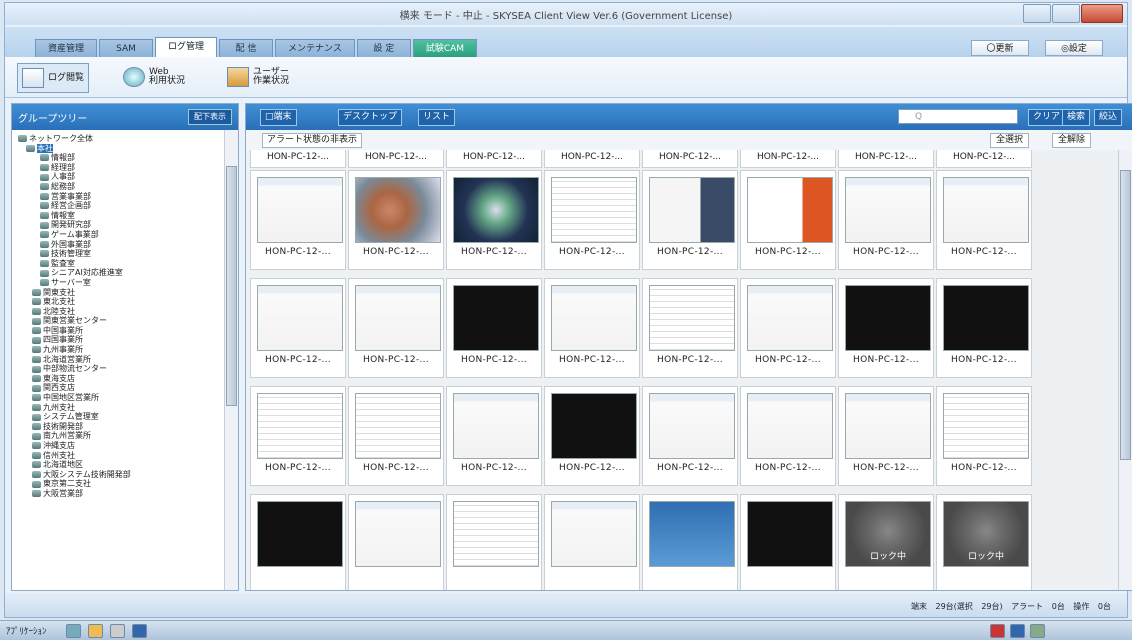 The image size is (1132, 640). What do you see at coordinates (1010, 140) in the screenshot?
I see `select-all-button: 全選択` at bounding box center [1010, 140].